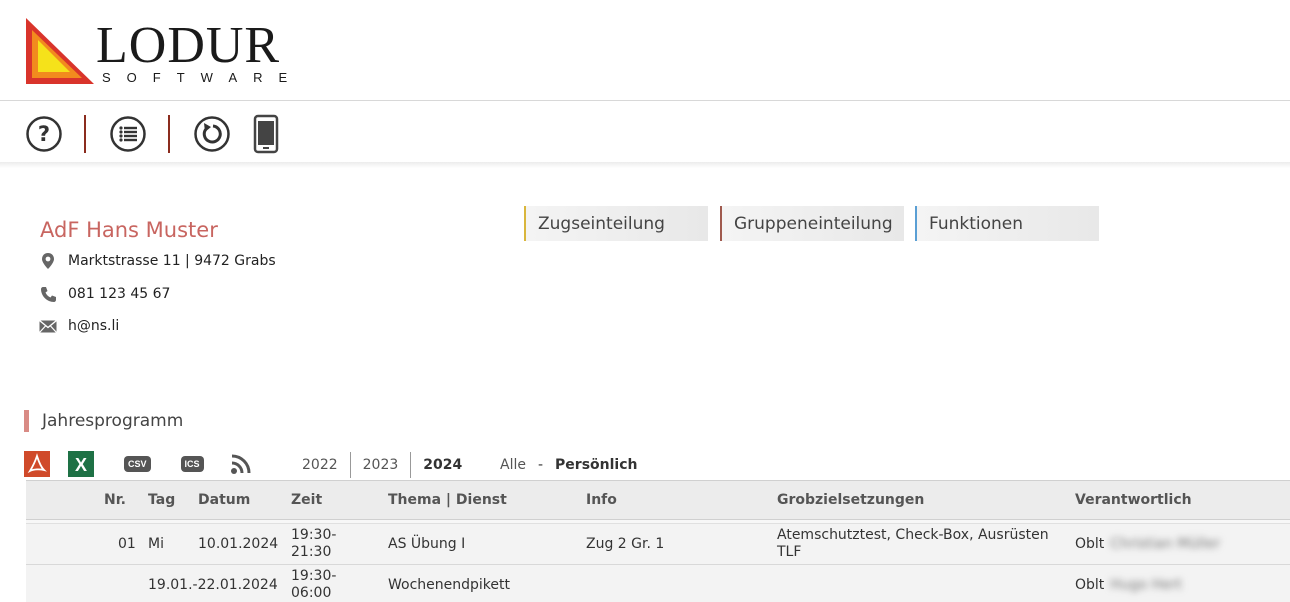 Image resolution: width=1290 pixels, height=602 pixels. What do you see at coordinates (26, 421) in the screenshot?
I see `section-accent-bar` at bounding box center [26, 421].